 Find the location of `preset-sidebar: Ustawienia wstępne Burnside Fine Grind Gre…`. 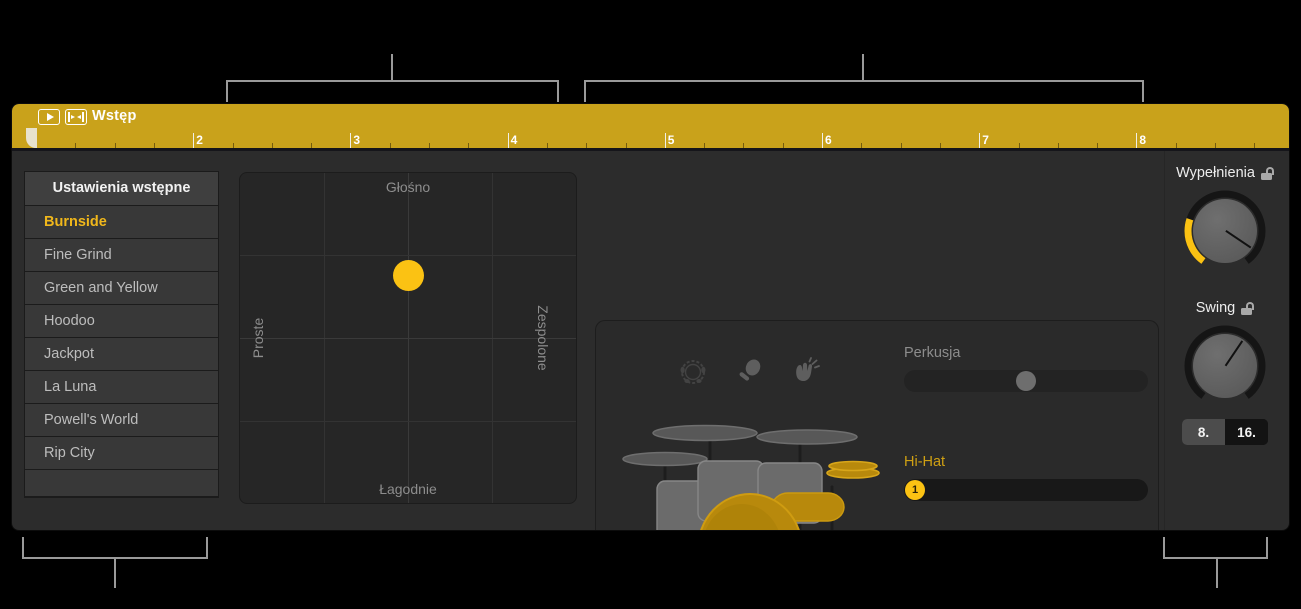

preset-sidebar: Ustawienia wstępne Burnside Fine Grind Gre… is located at coordinates (121, 334).